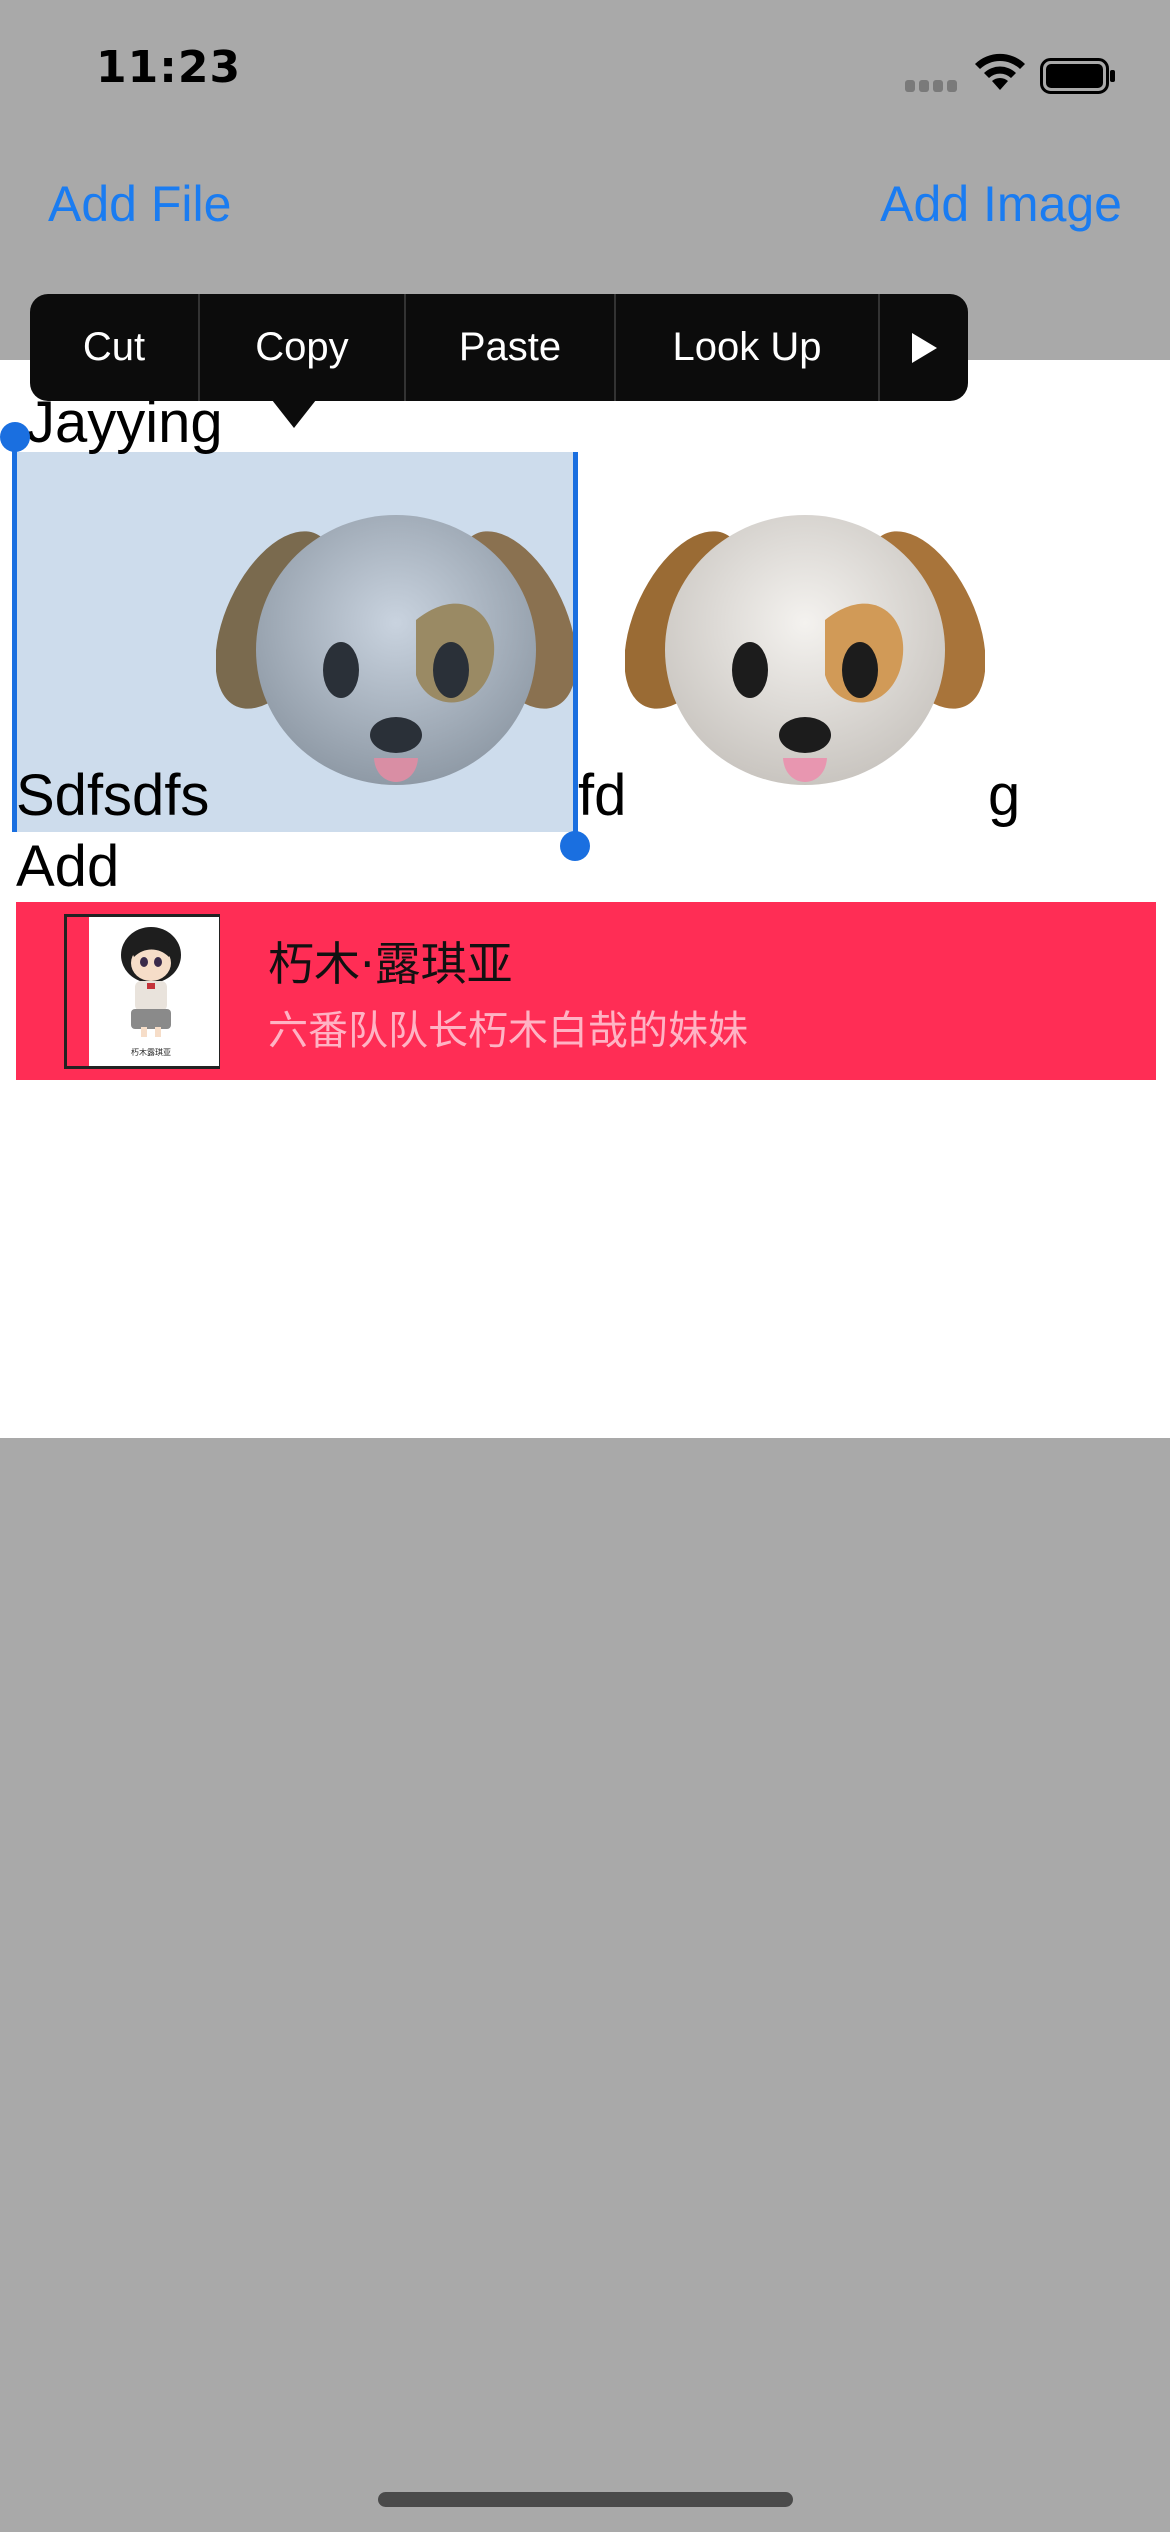  I want to click on card-thumbnail-frame: 朽木露琪亚, so click(142, 991).